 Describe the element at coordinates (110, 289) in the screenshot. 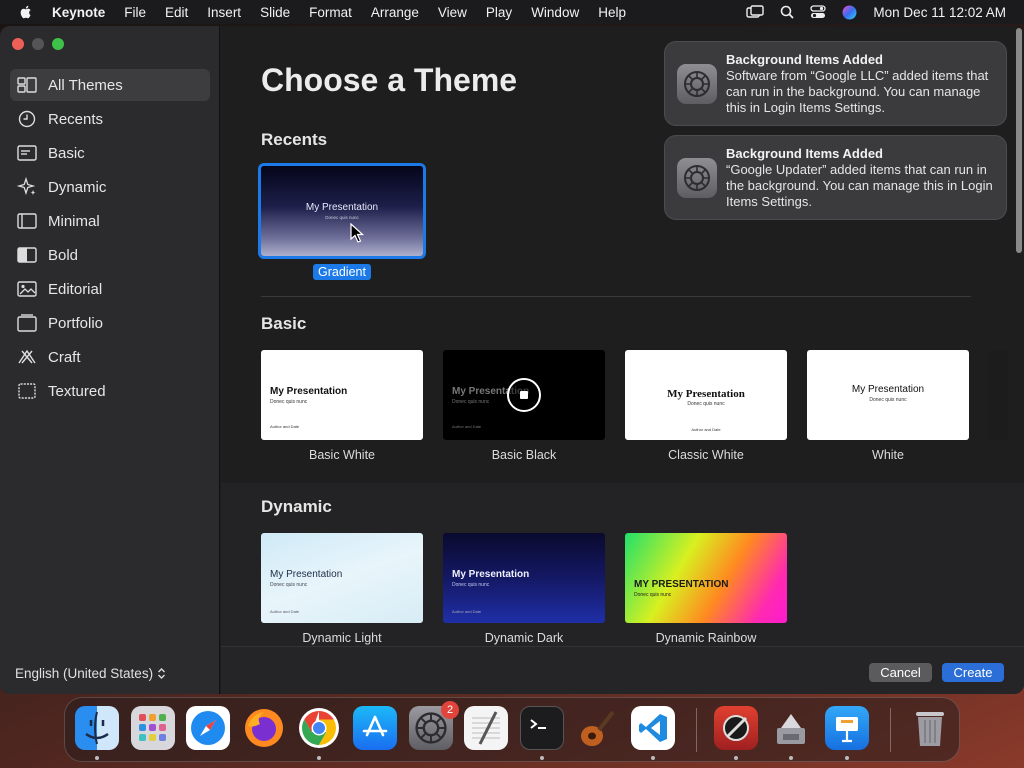

I see `sidebar-item-editorial: Editorial` at that location.